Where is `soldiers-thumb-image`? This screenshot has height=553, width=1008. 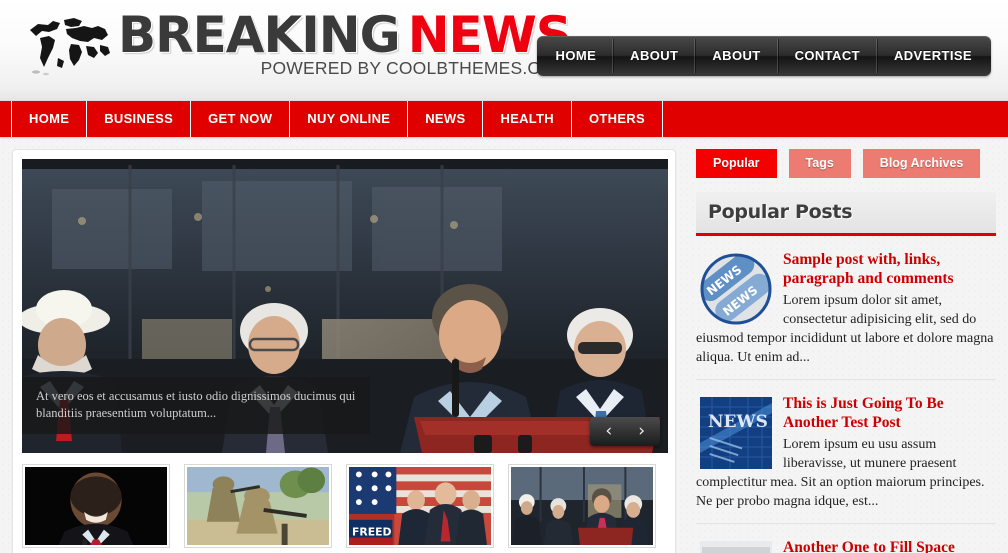 soldiers-thumb-image is located at coordinates (258, 506).